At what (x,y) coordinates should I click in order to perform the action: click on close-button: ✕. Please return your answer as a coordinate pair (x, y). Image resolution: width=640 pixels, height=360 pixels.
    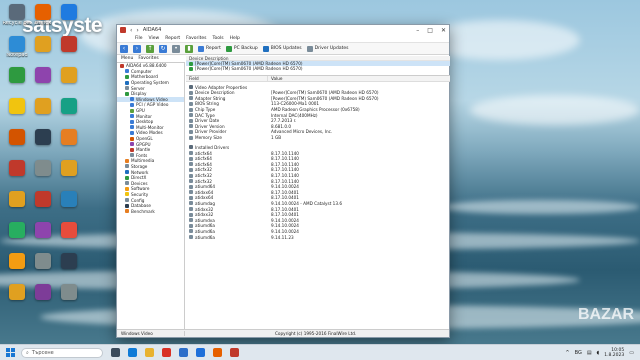
    Looking at the image, I should click on (443, 30).